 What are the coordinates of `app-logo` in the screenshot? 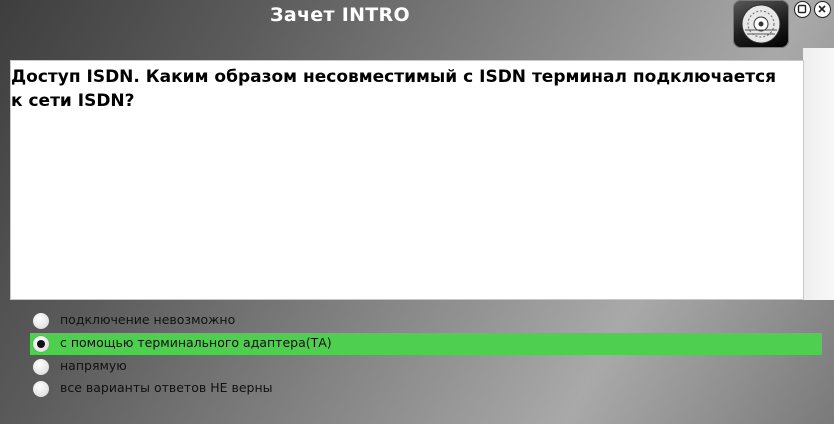 It's located at (761, 24).